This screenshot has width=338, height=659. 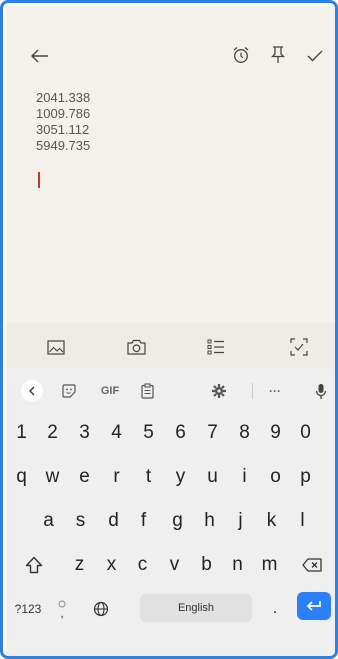 I want to click on backspace-icon, so click(x=312, y=565).